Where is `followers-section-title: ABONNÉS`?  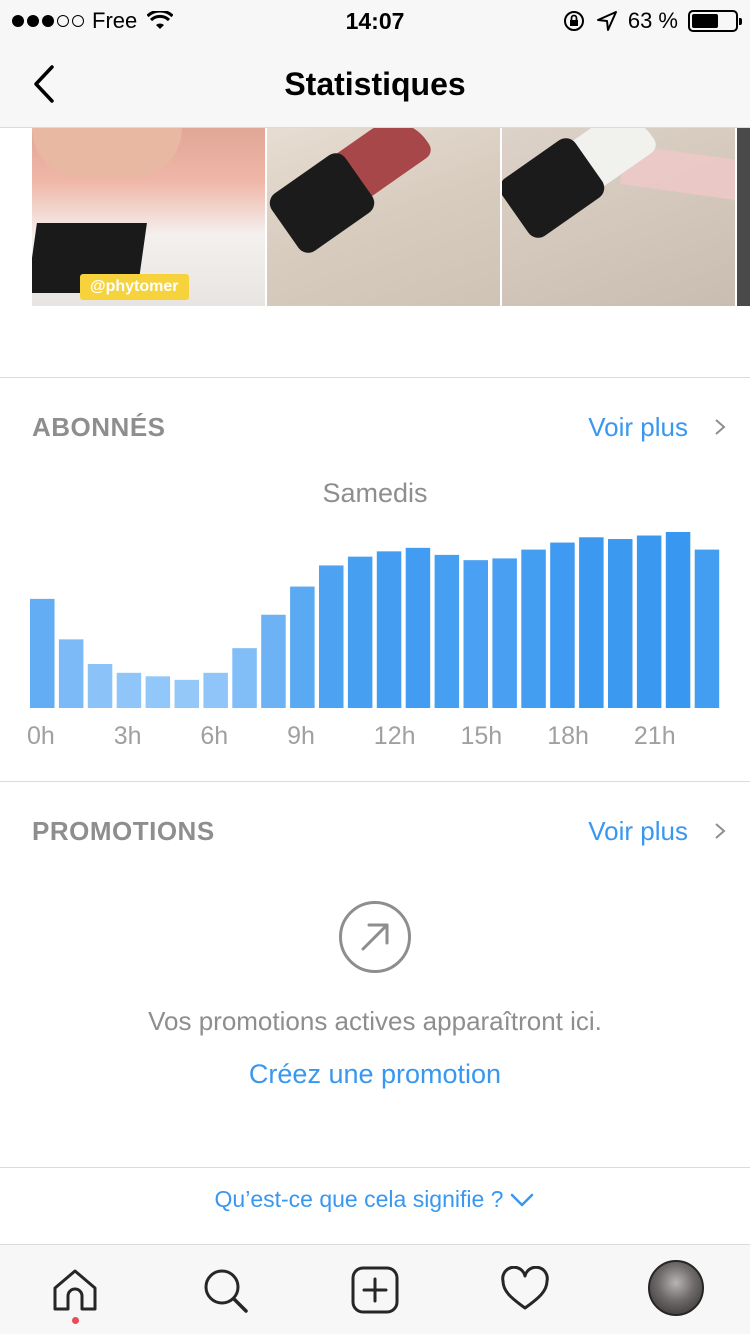
followers-section-title: ABONNÉS is located at coordinates (99, 427).